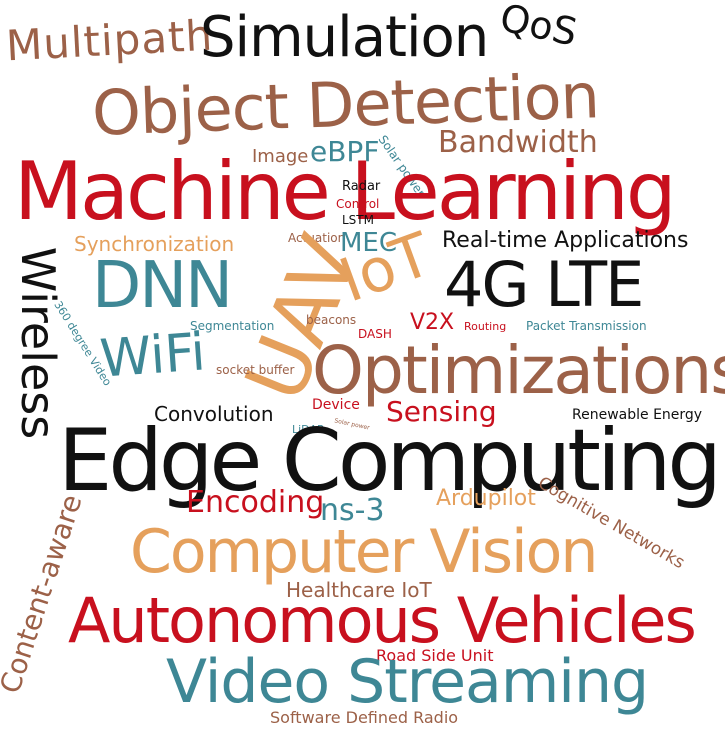  Describe the element at coordinates (255, 370) in the screenshot. I see `word-socket-buffer: socket buffer` at that location.